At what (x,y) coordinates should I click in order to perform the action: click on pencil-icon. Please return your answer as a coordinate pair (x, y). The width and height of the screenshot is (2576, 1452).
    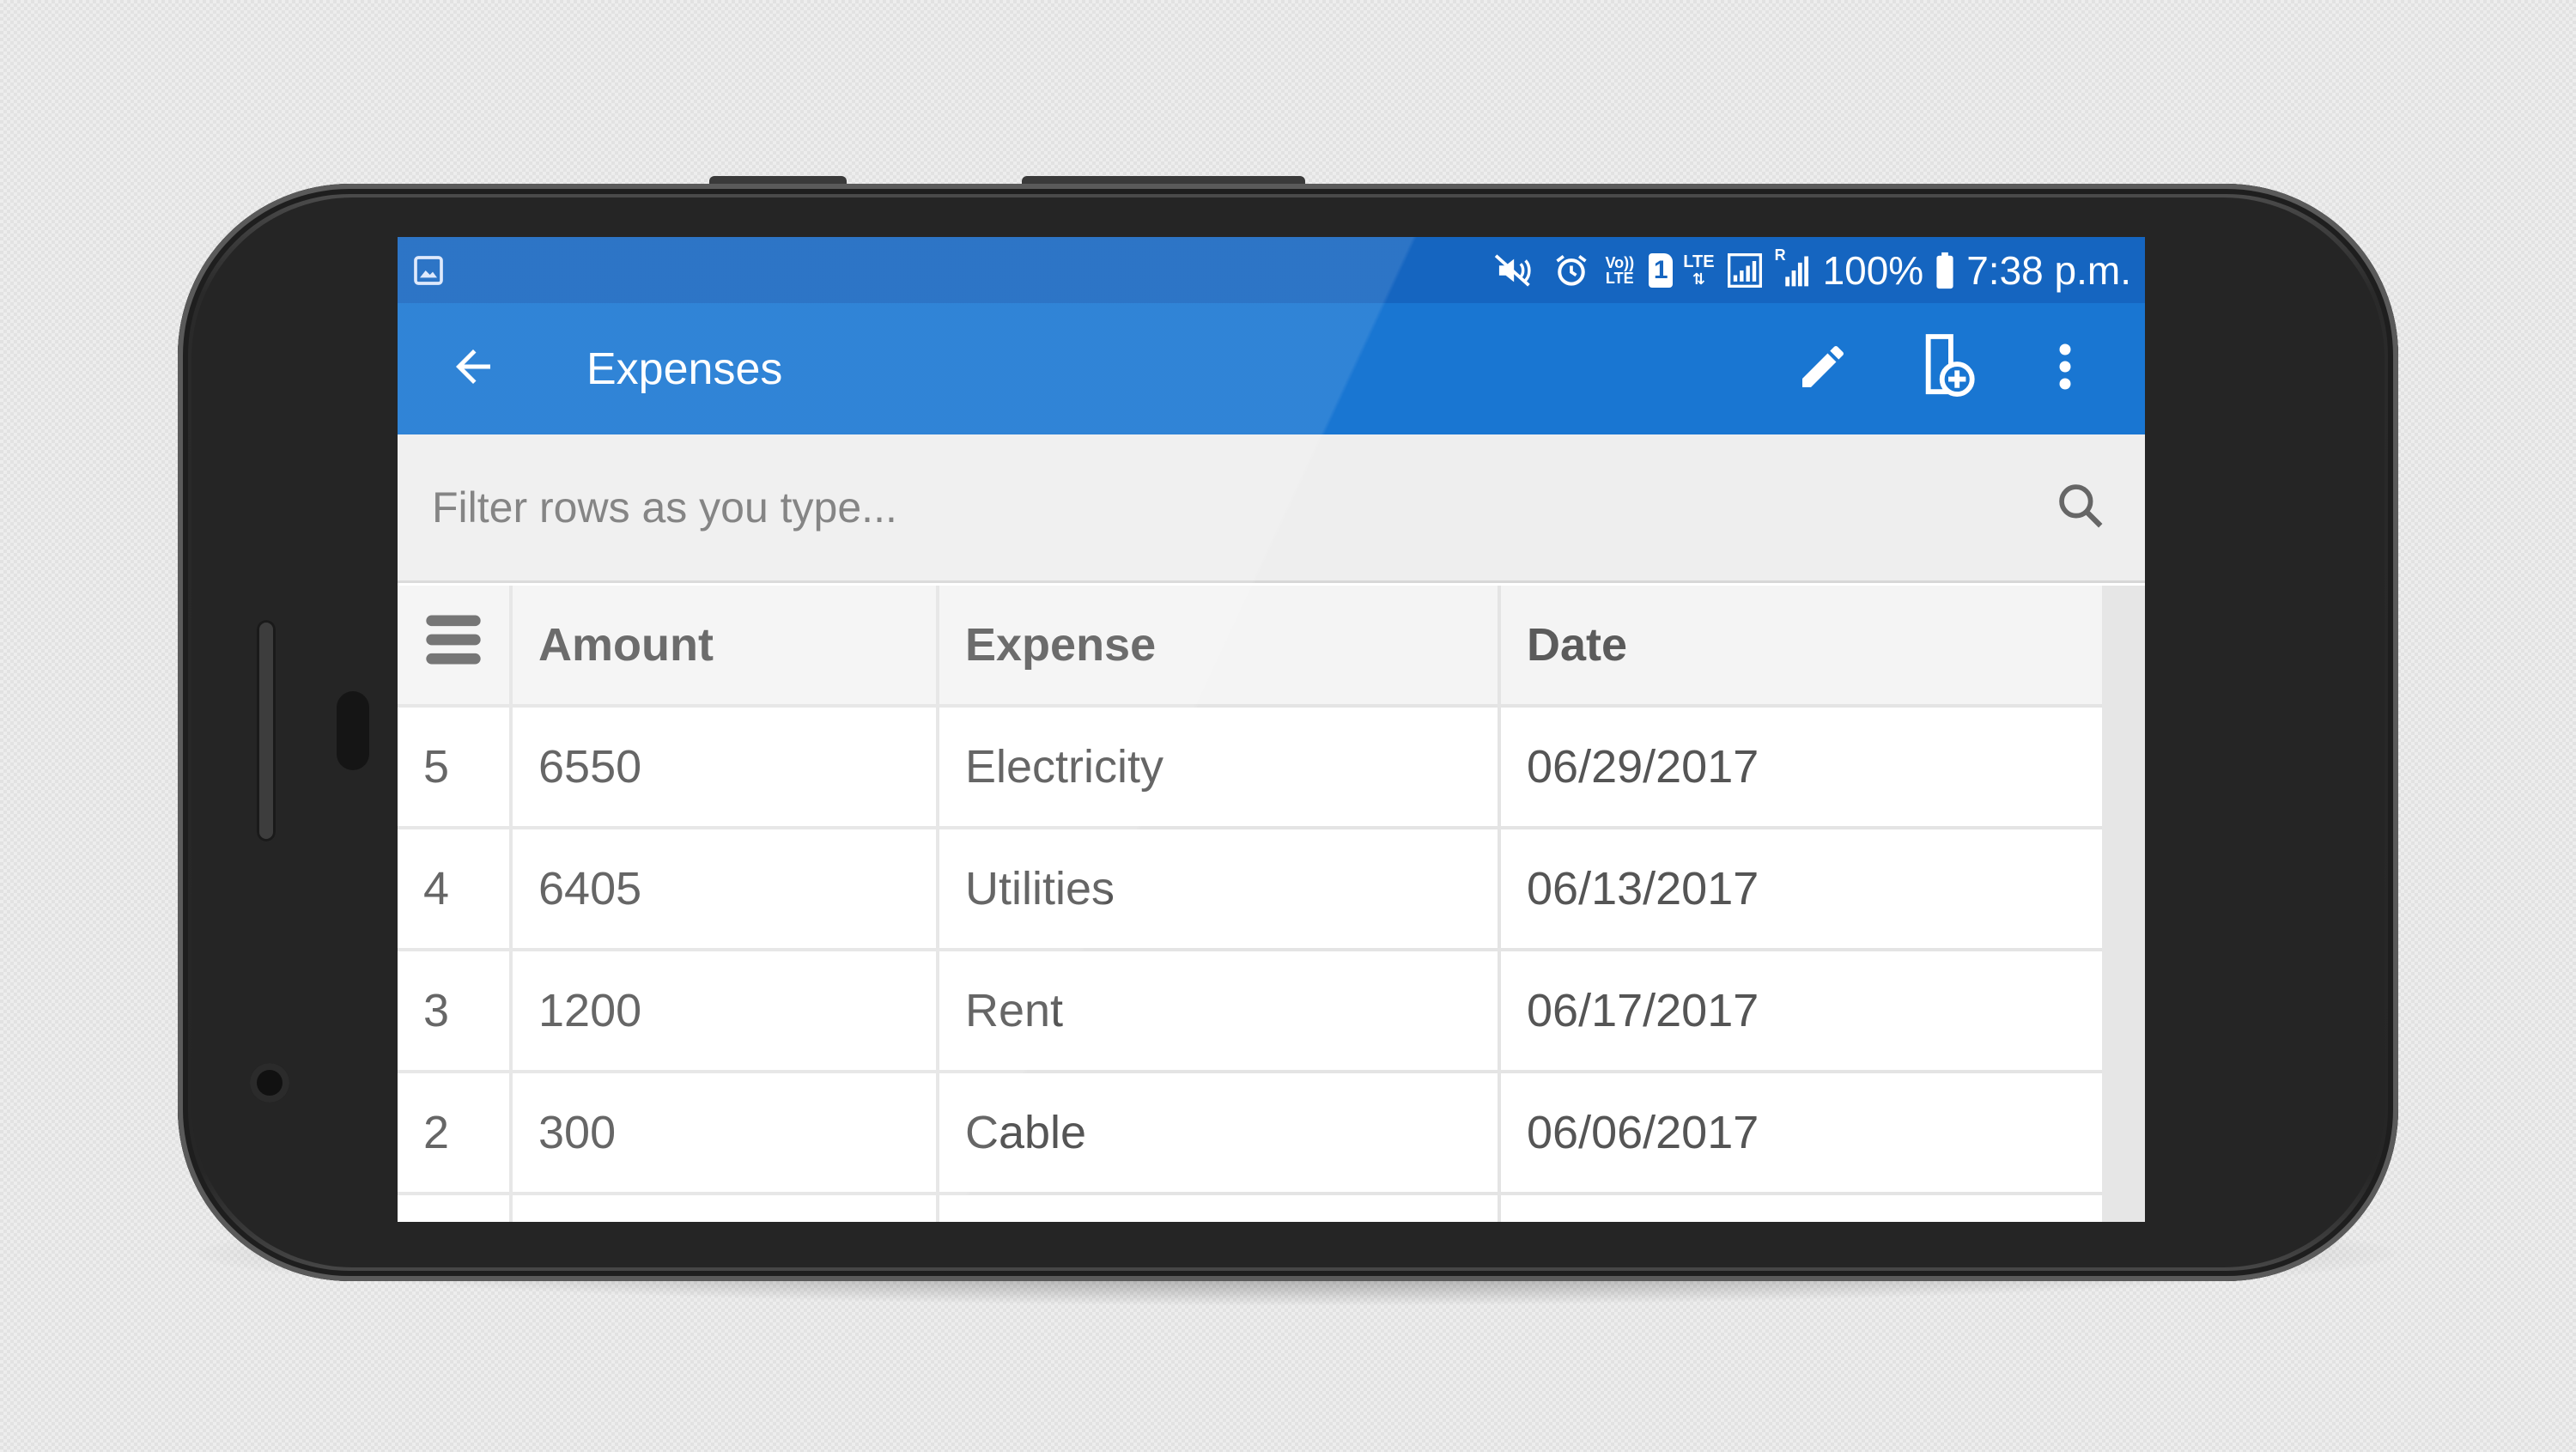
    Looking at the image, I should click on (1822, 368).